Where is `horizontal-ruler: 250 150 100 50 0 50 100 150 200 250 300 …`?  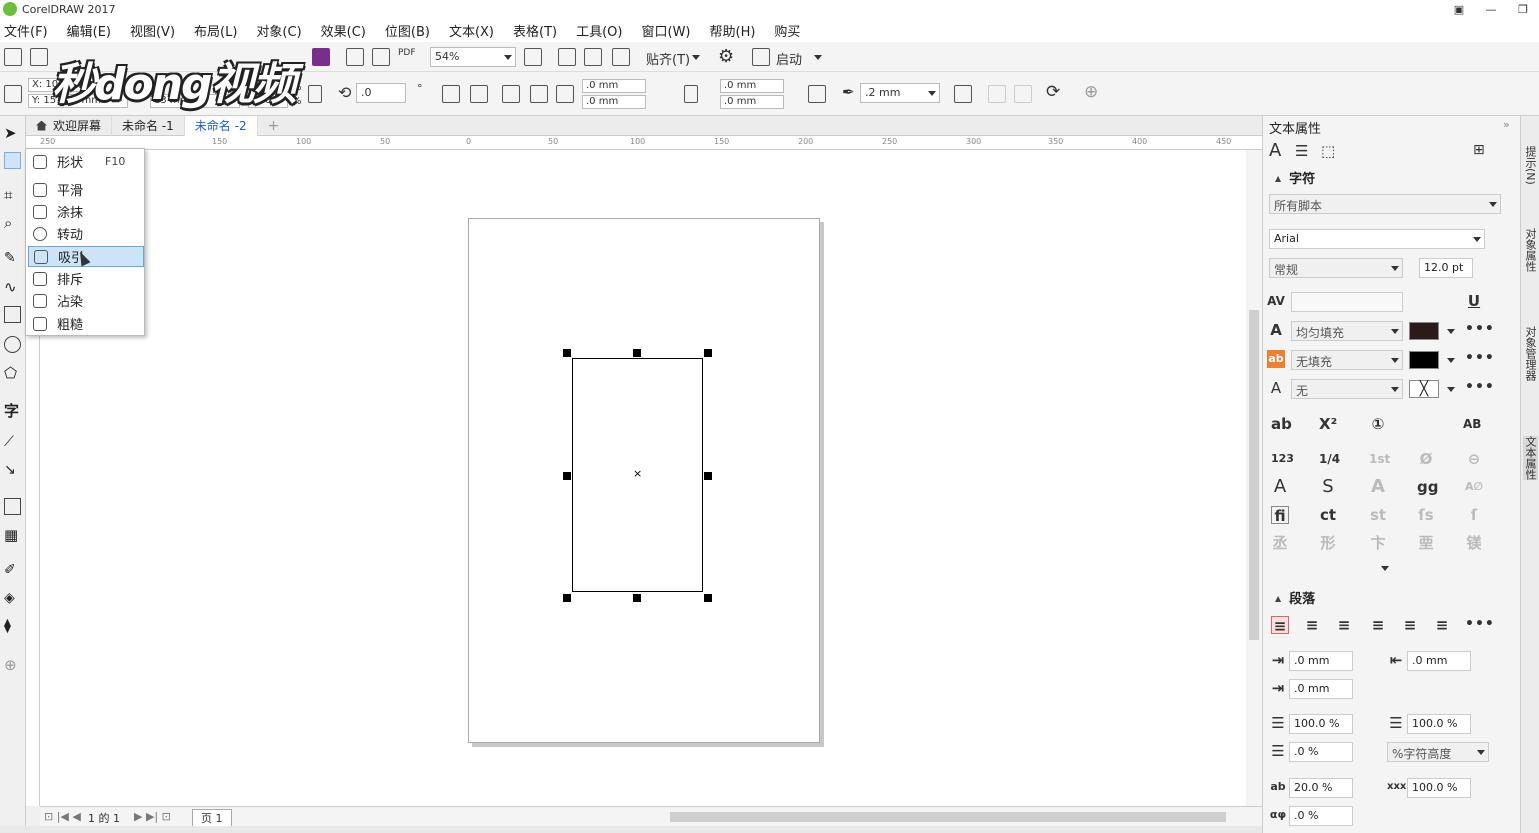 horizontal-ruler: 250 150 100 50 0 50 100 150 200 250 300 … is located at coordinates (644, 143).